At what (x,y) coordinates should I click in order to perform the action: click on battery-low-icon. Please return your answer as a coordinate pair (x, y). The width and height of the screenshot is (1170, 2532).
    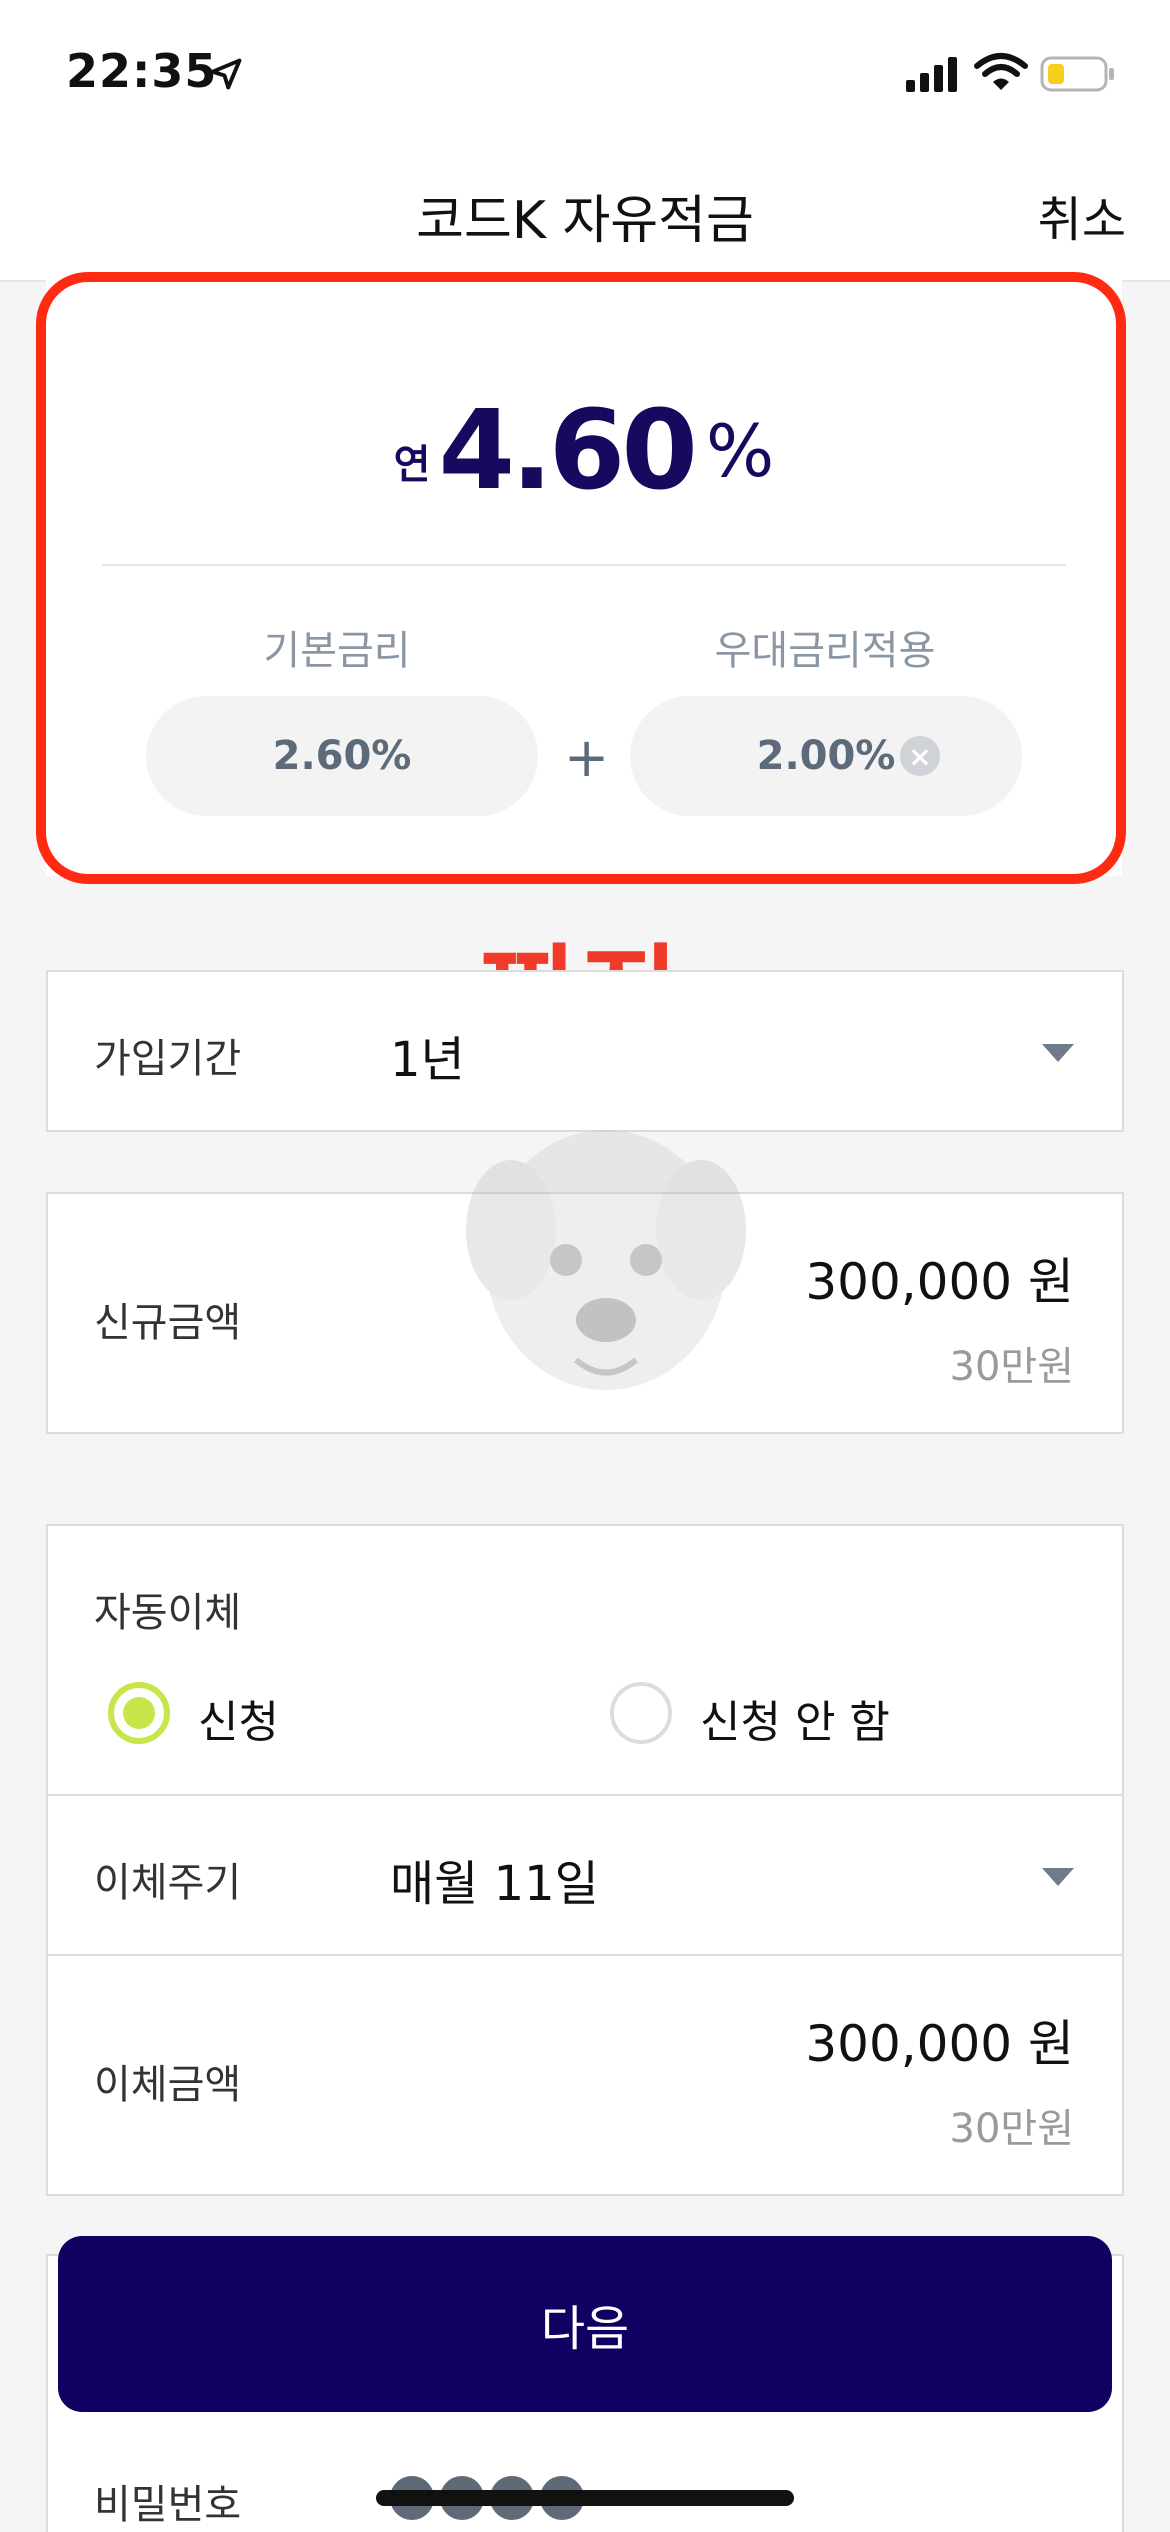
    Looking at the image, I should click on (1077, 74).